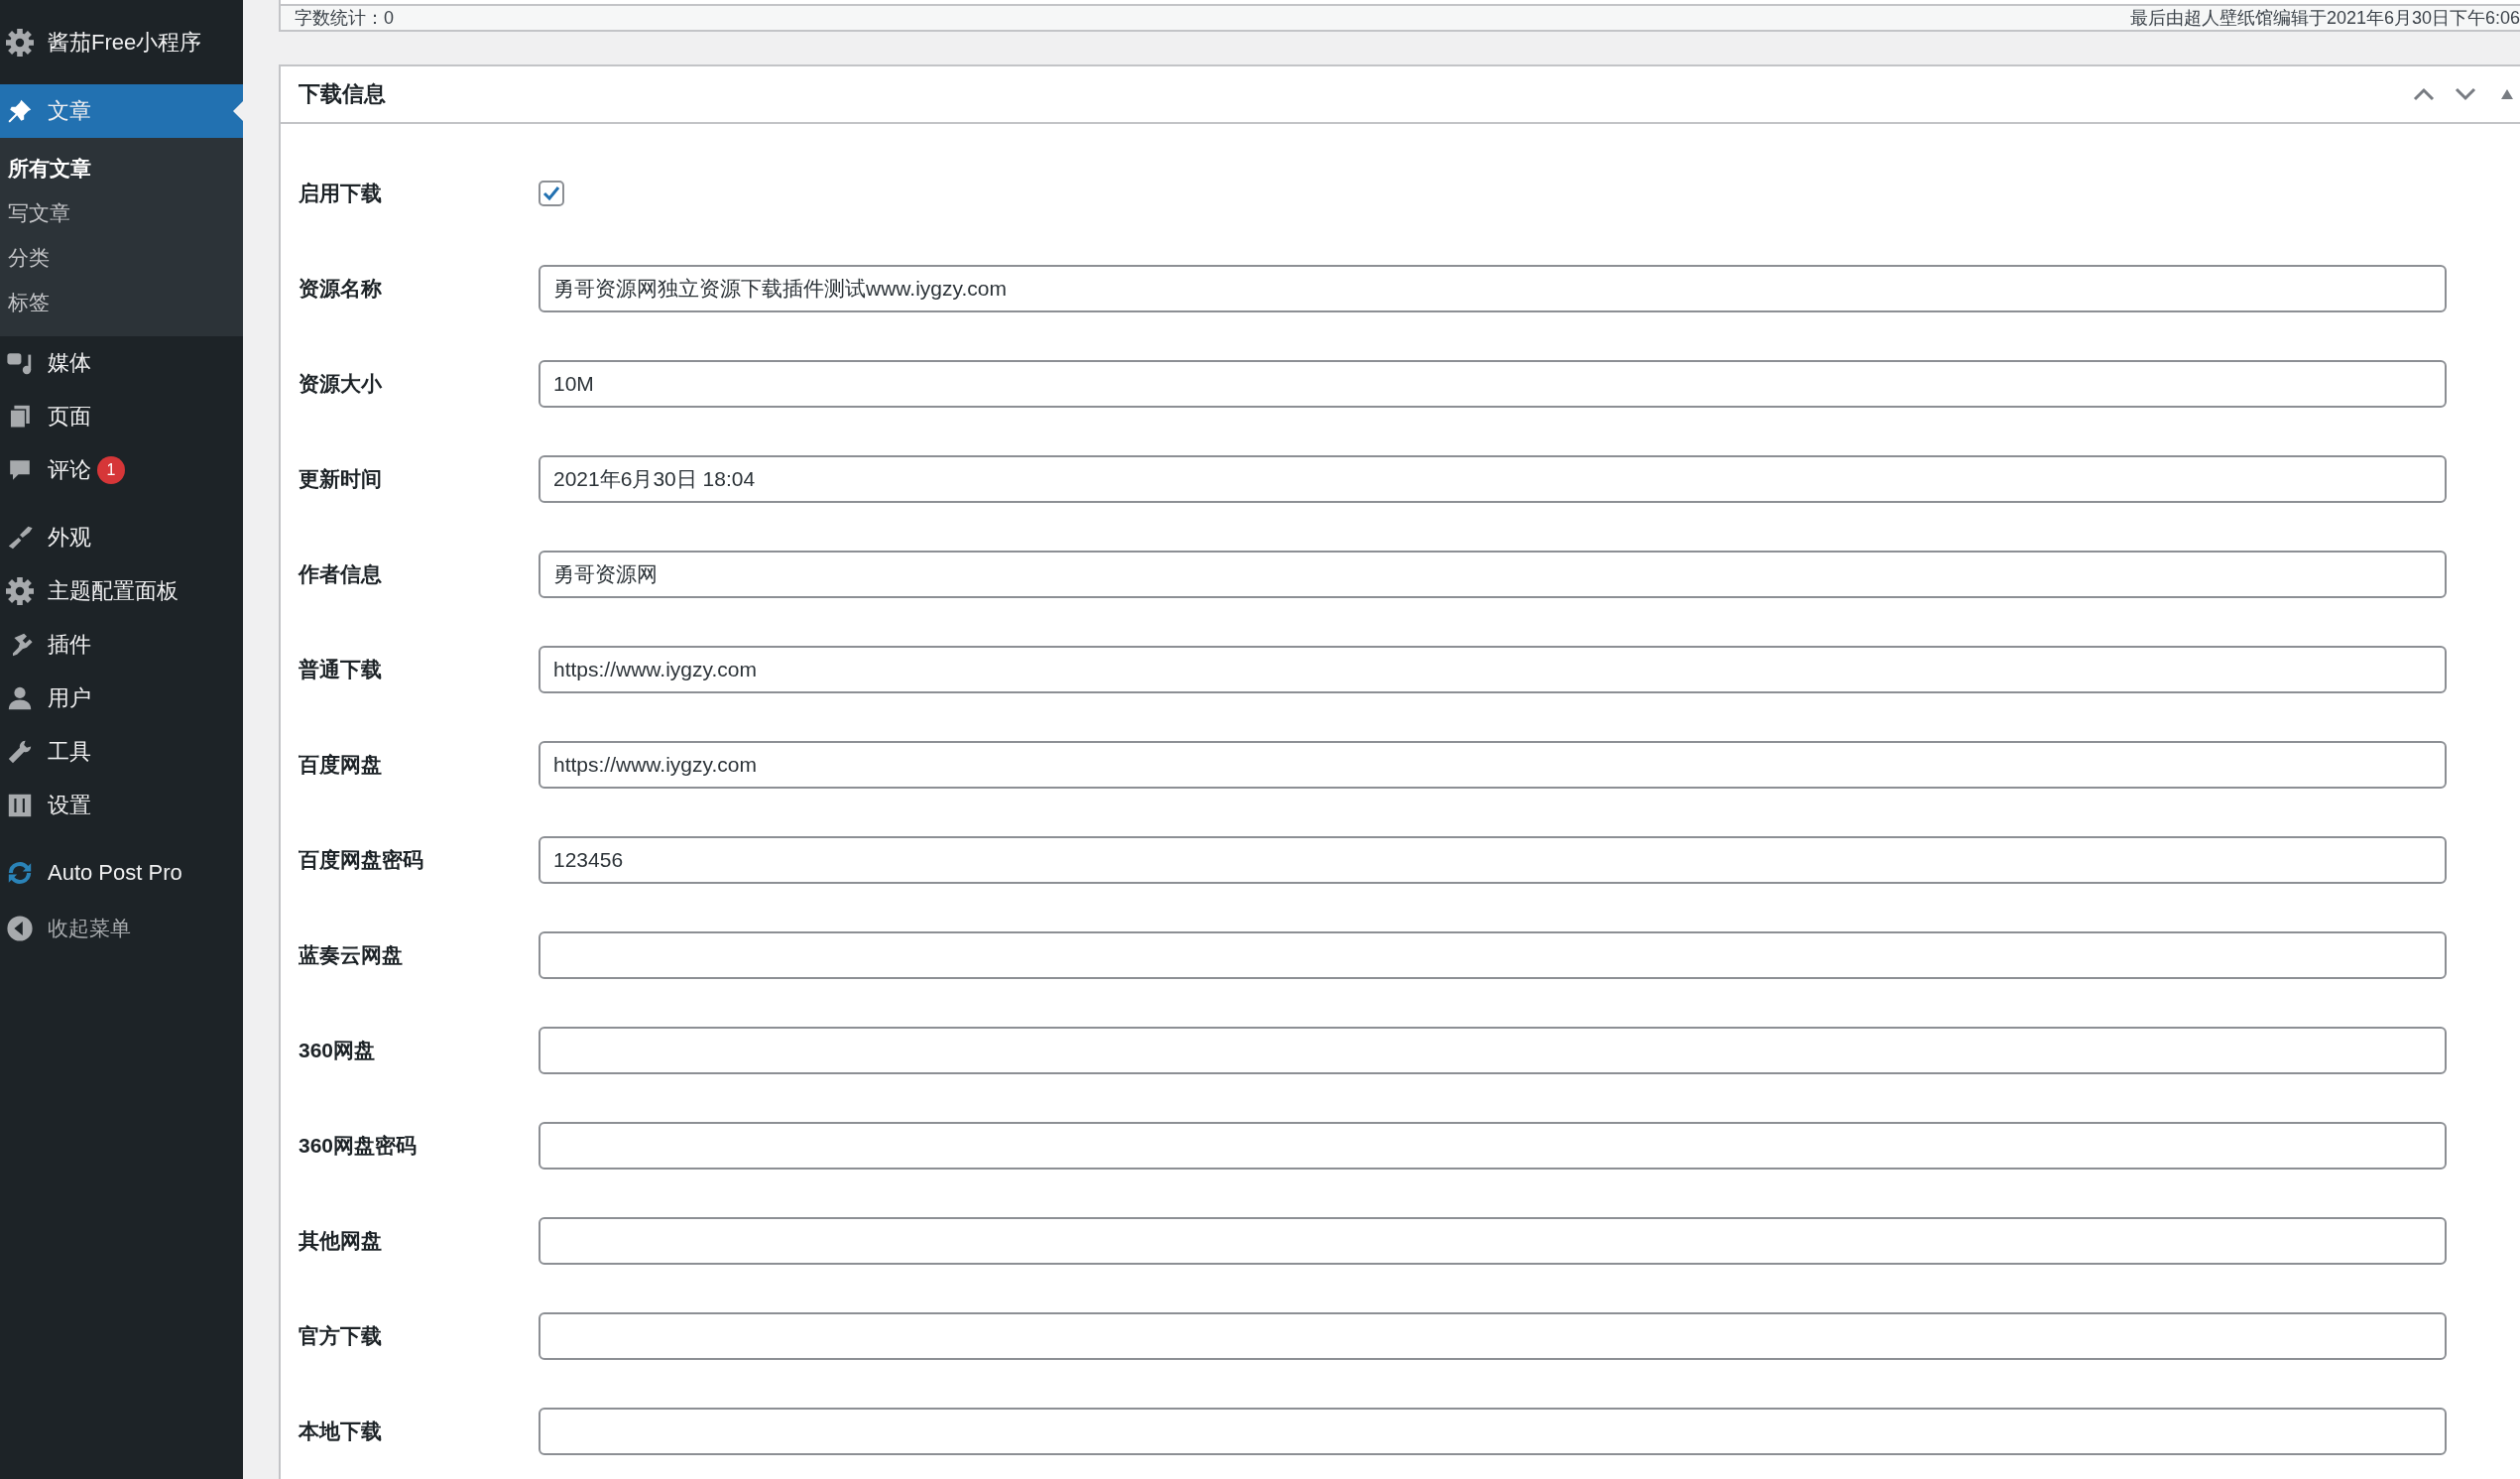 Image resolution: width=2520 pixels, height=1479 pixels. Describe the element at coordinates (1493, 574) in the screenshot. I see `text-field: 勇哥资源网` at that location.